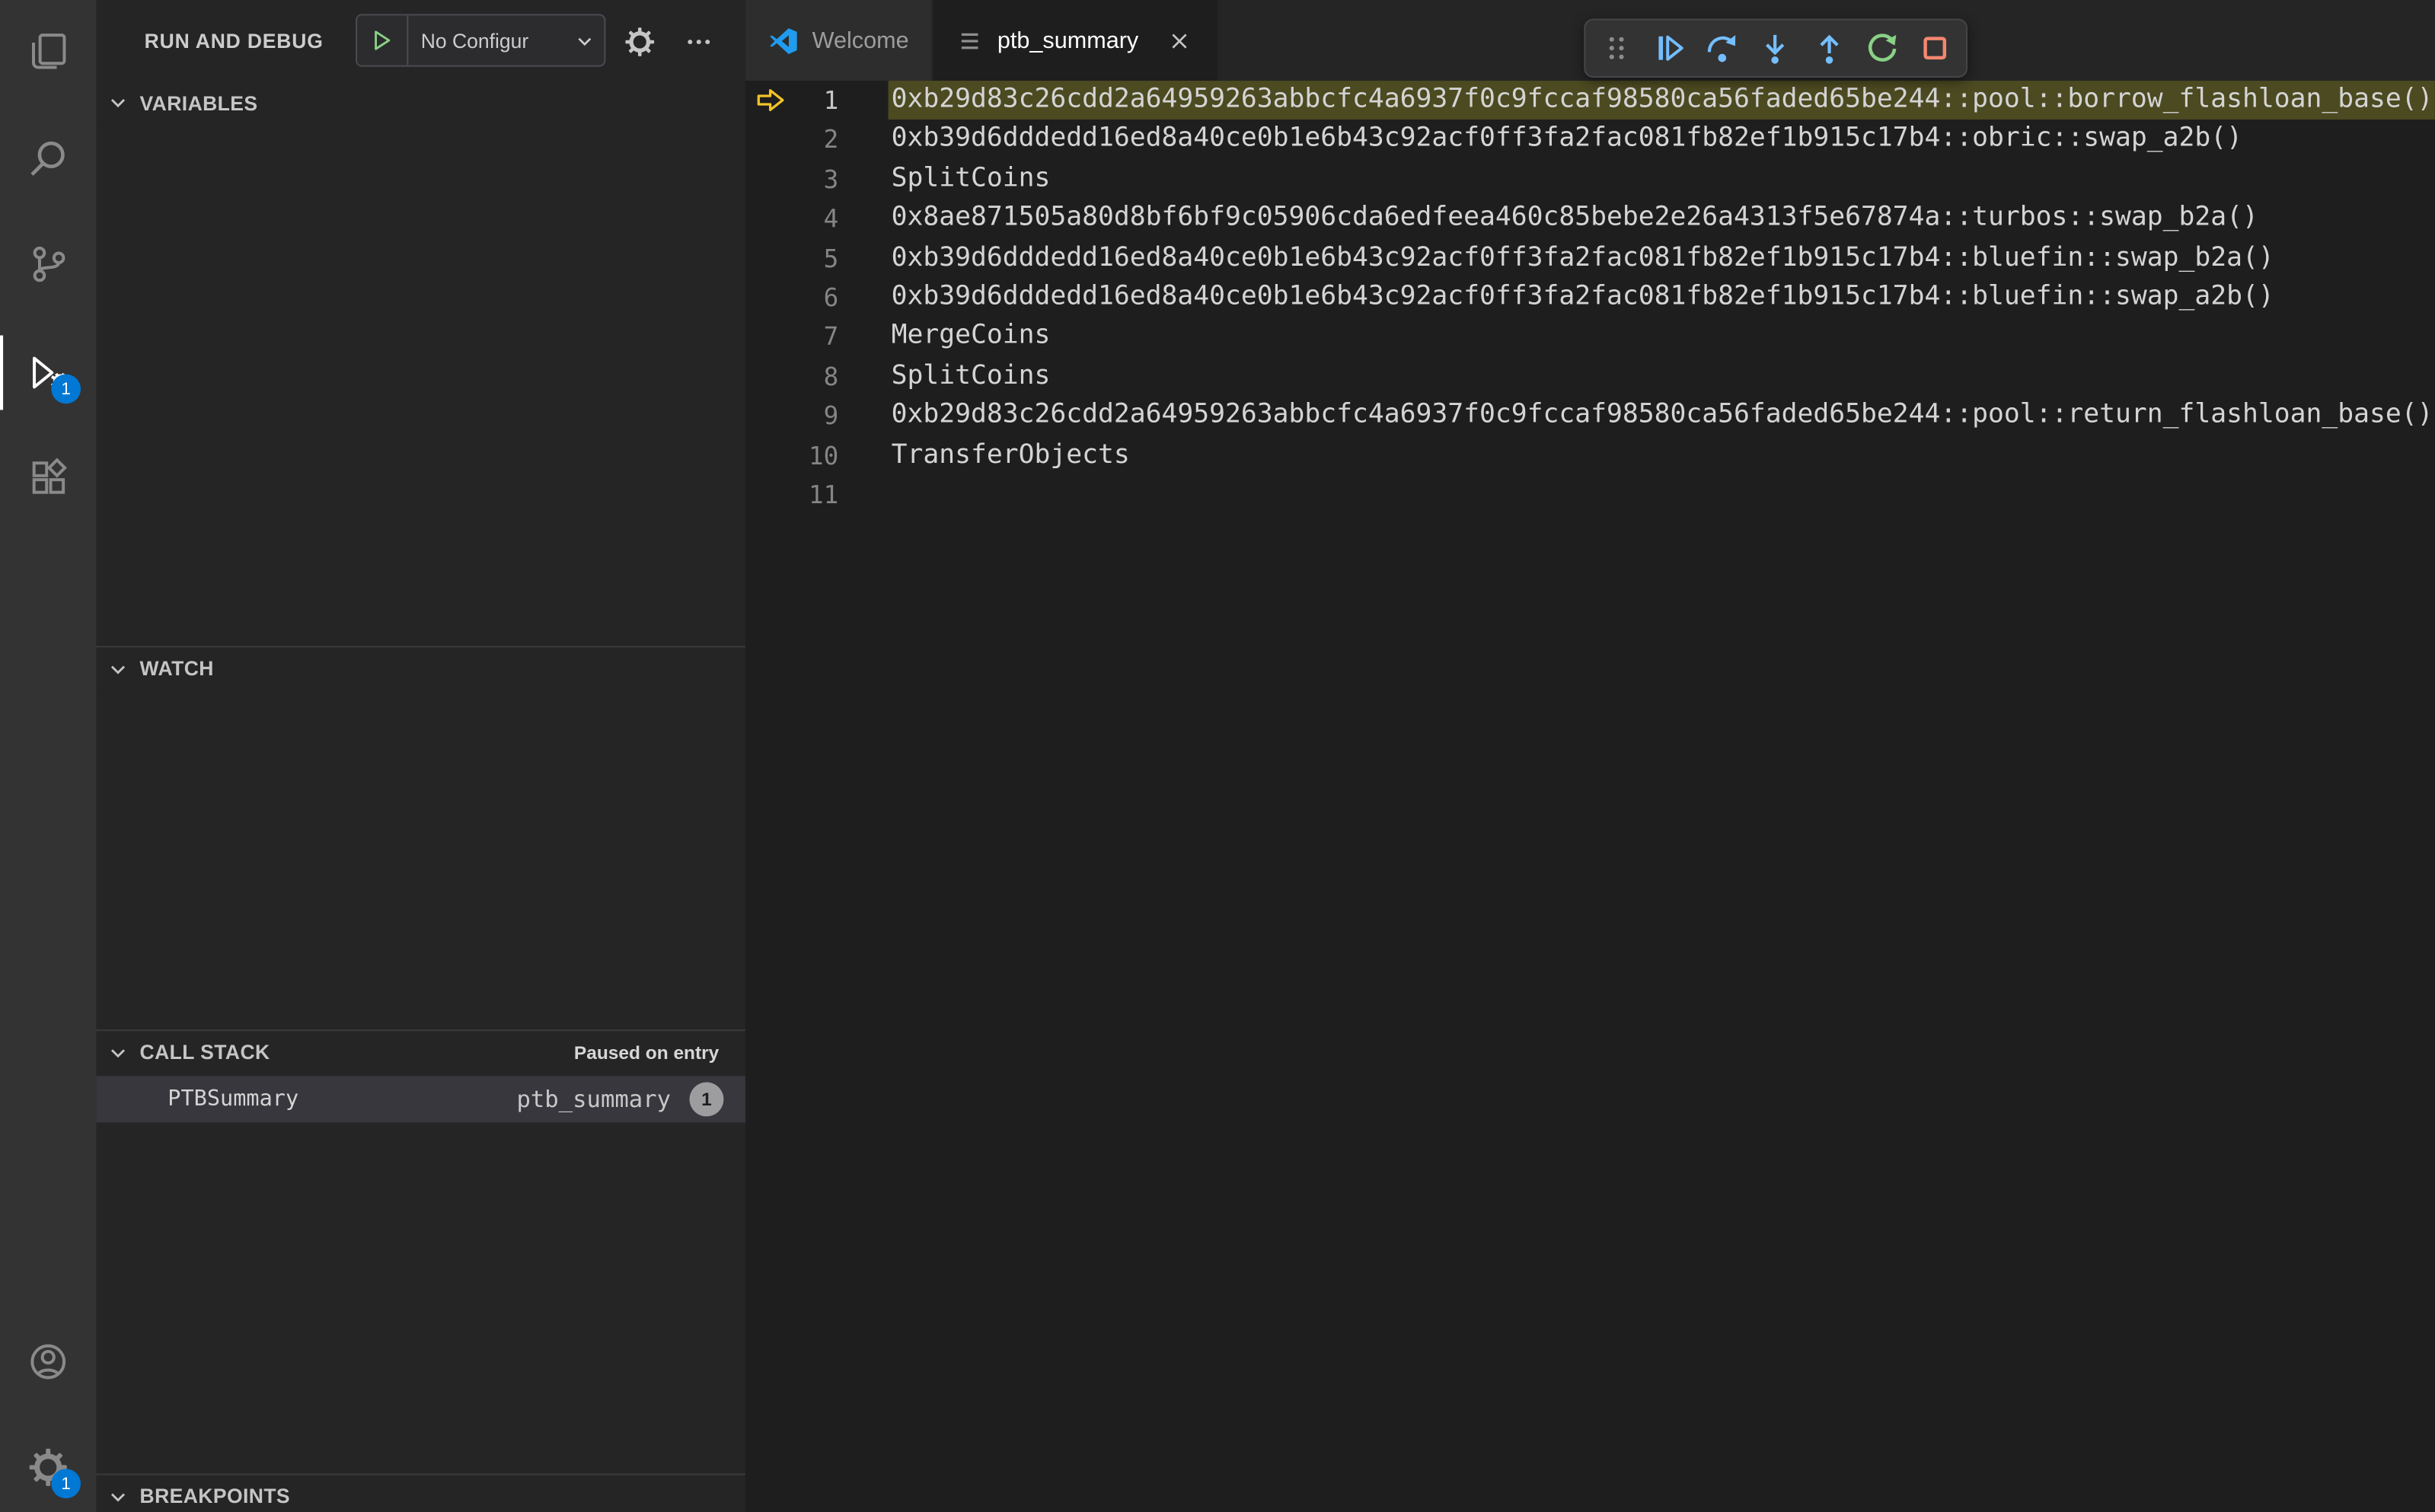 This screenshot has height=1512, width=2435. I want to click on activity-item-settings: 1, so click(48, 1467).